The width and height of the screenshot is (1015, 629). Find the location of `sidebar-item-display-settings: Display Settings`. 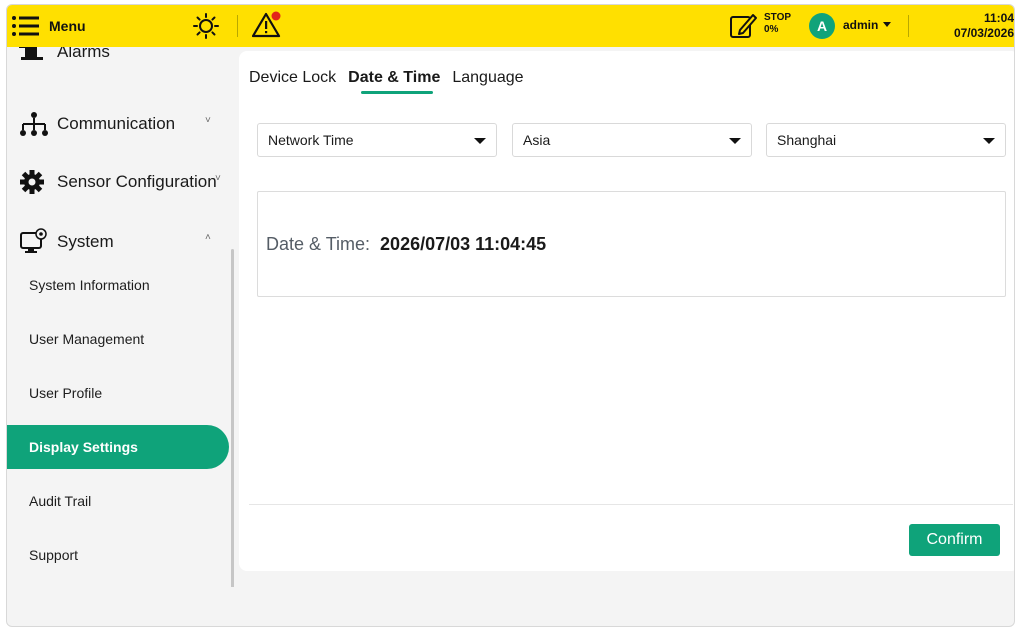

sidebar-item-display-settings: Display Settings is located at coordinates (118, 447).